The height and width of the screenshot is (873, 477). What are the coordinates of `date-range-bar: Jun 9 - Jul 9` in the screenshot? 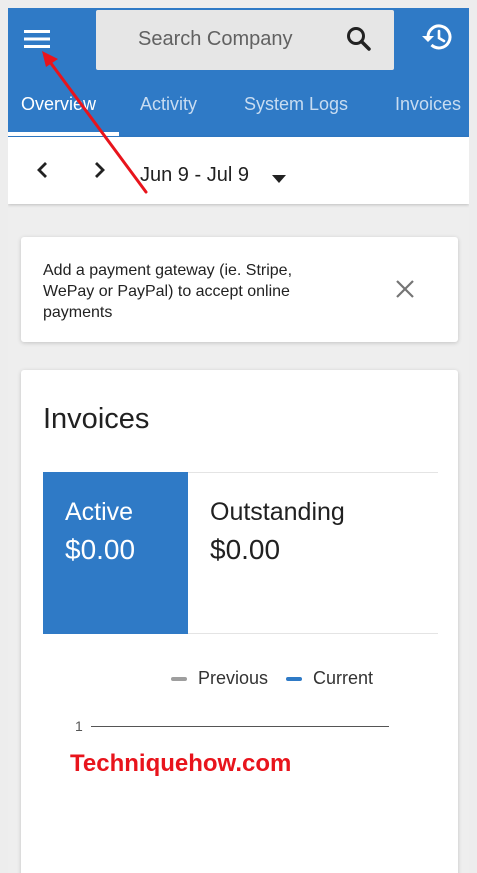 It's located at (238, 170).